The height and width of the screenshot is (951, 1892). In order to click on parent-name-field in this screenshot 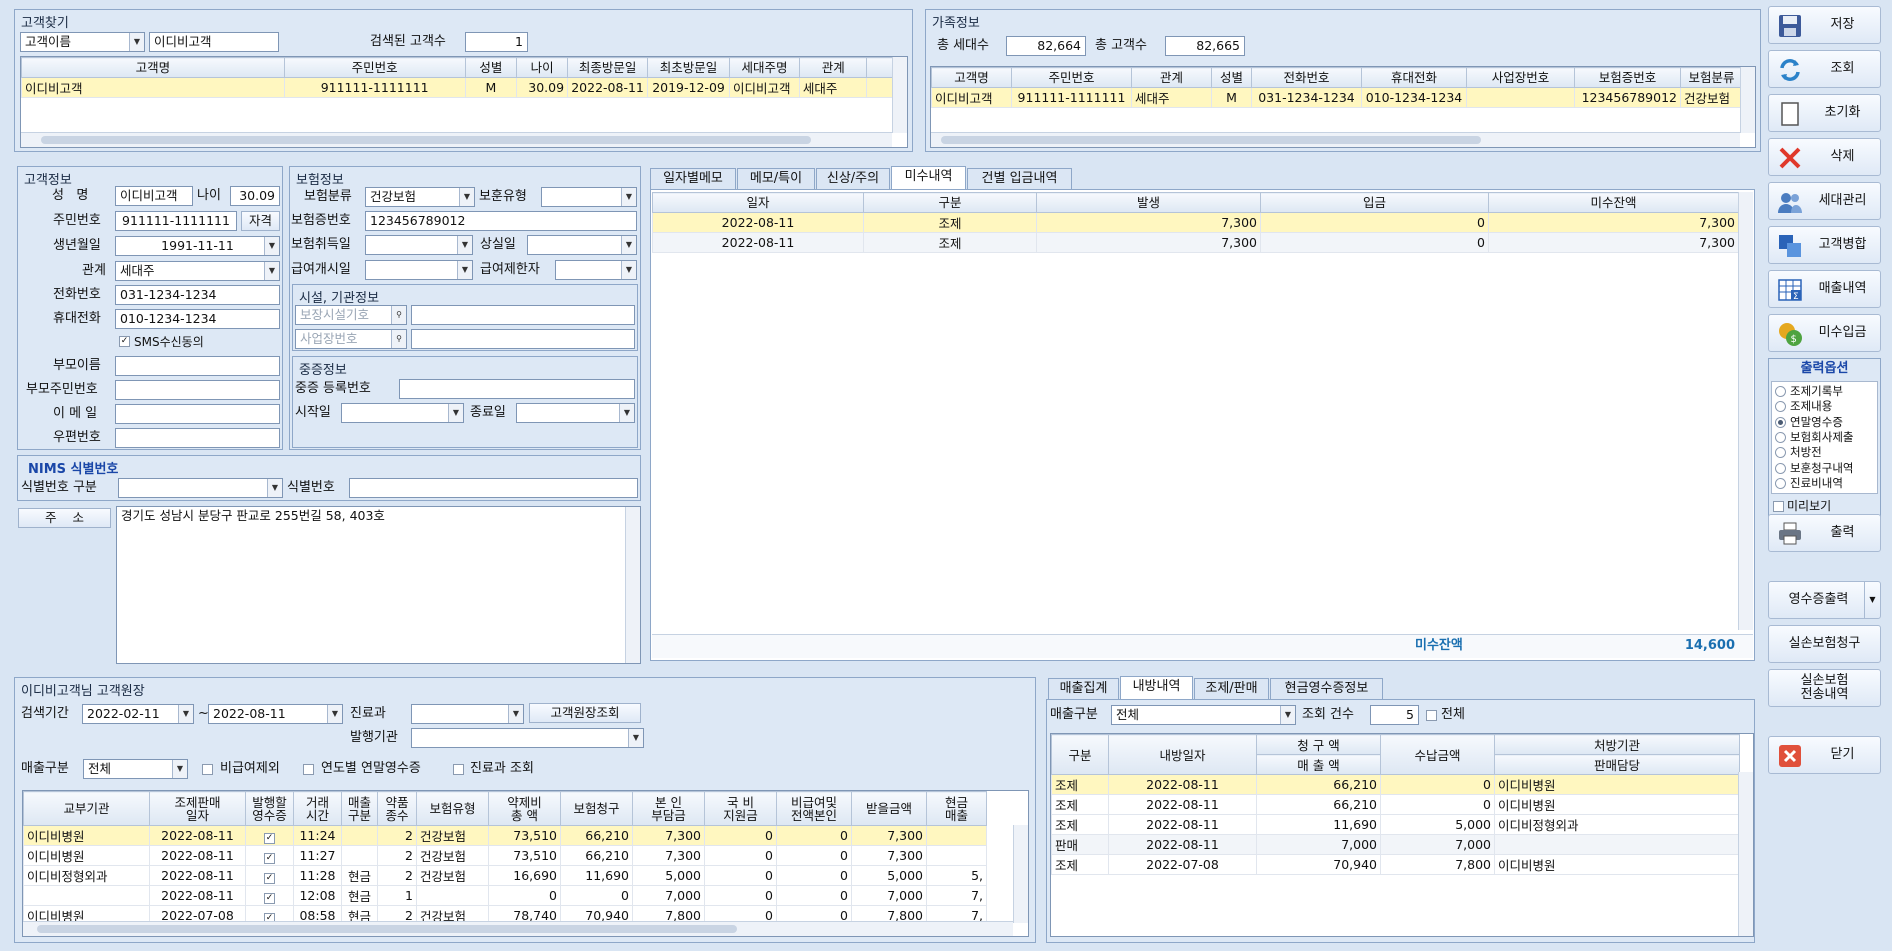, I will do `click(197, 366)`.